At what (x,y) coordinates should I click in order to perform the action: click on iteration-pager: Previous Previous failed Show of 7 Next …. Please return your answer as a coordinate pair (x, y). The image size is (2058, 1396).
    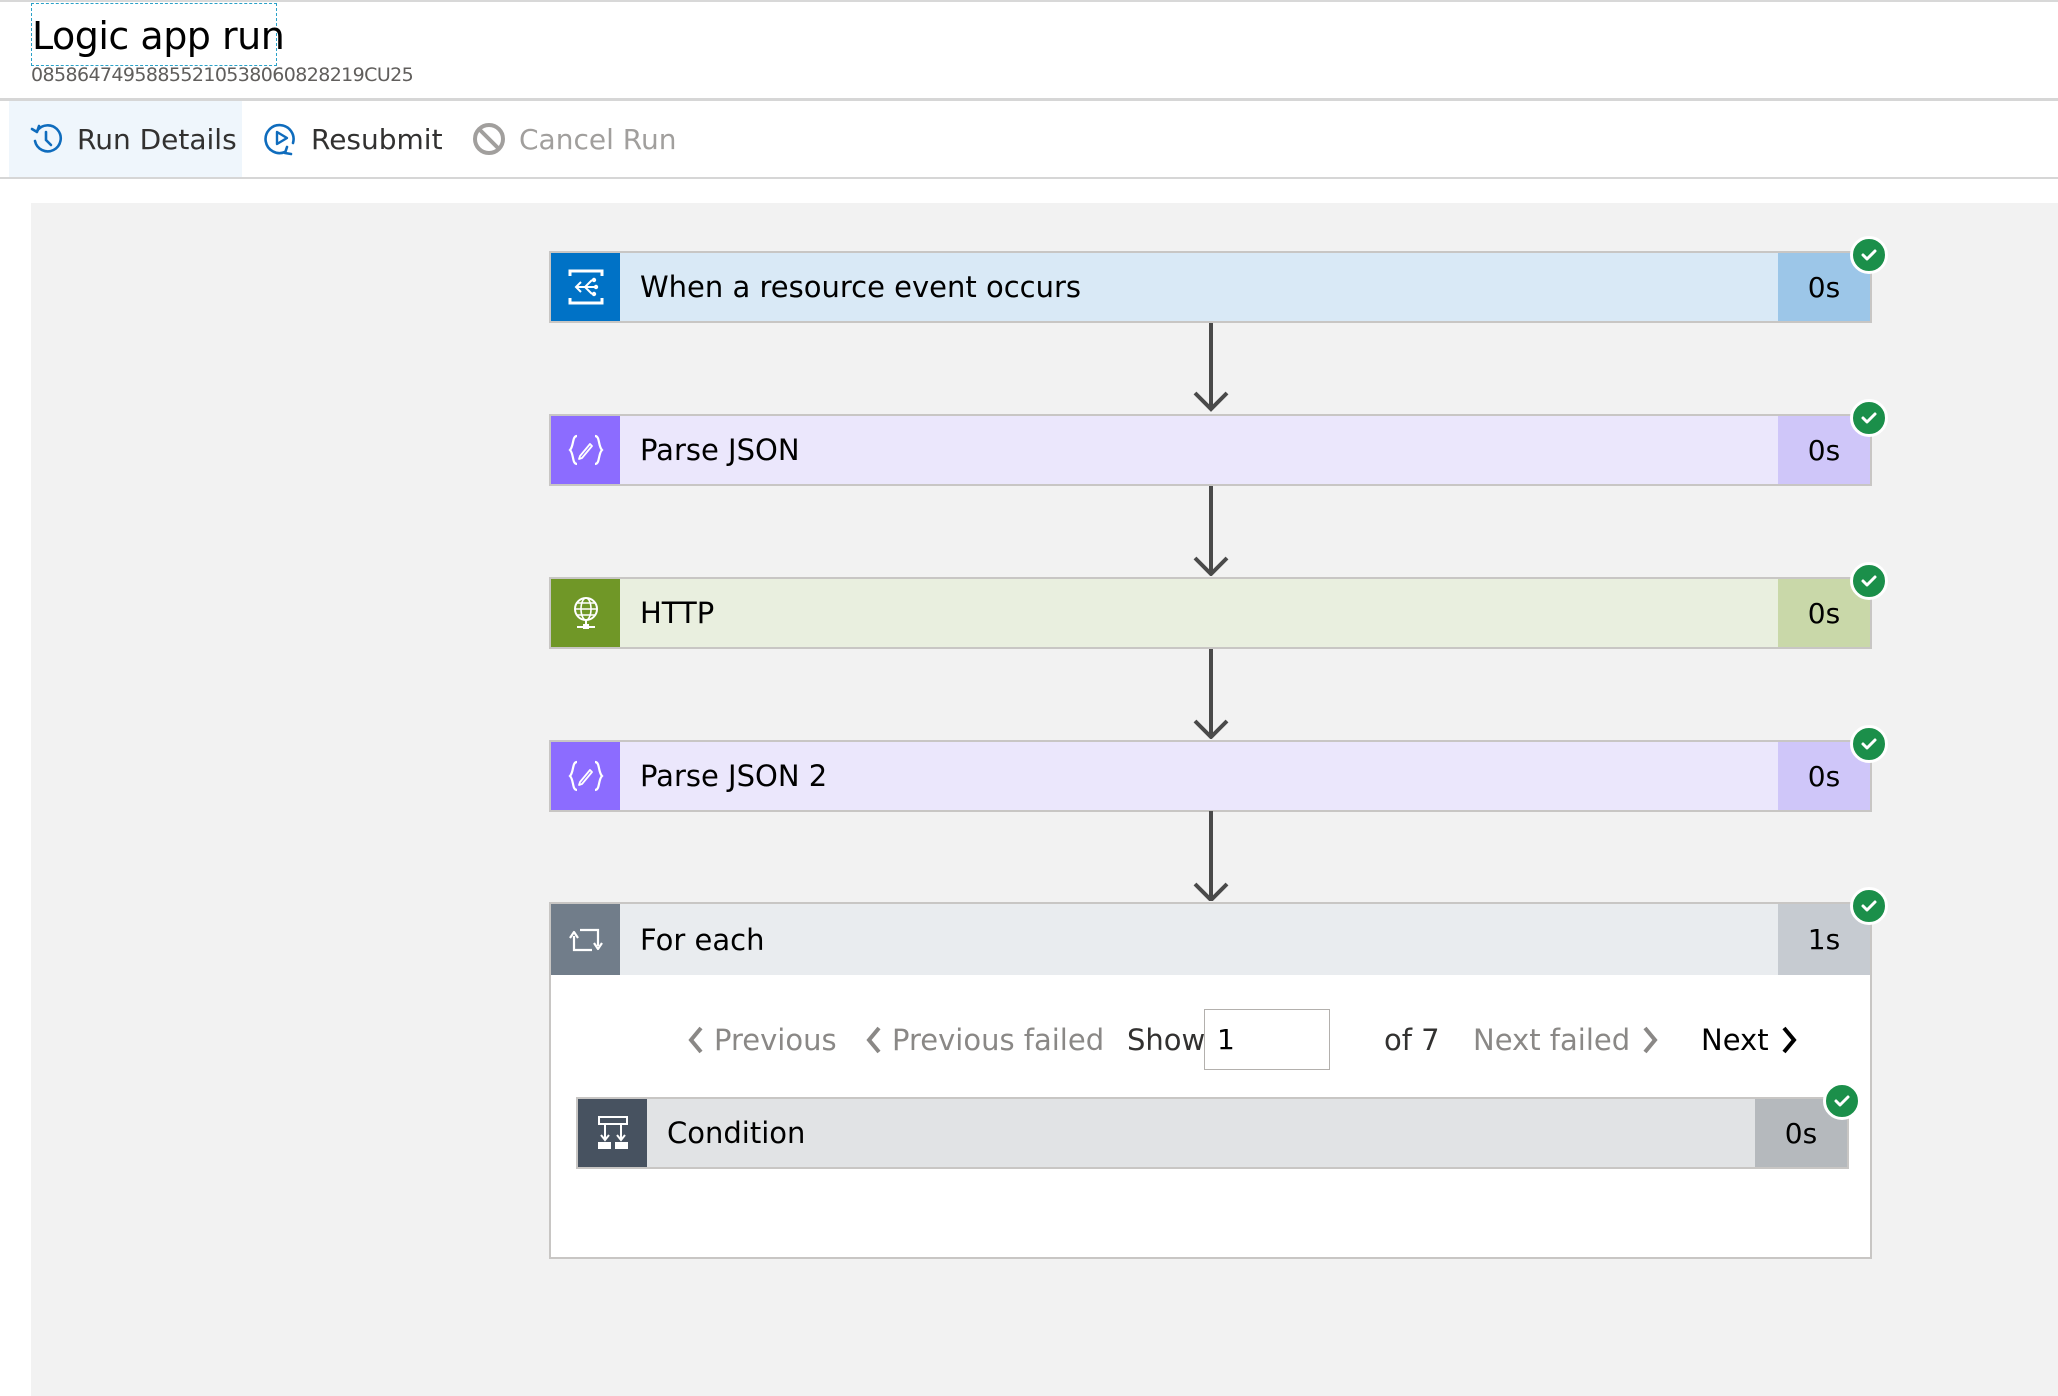
    Looking at the image, I should click on (1210, 1040).